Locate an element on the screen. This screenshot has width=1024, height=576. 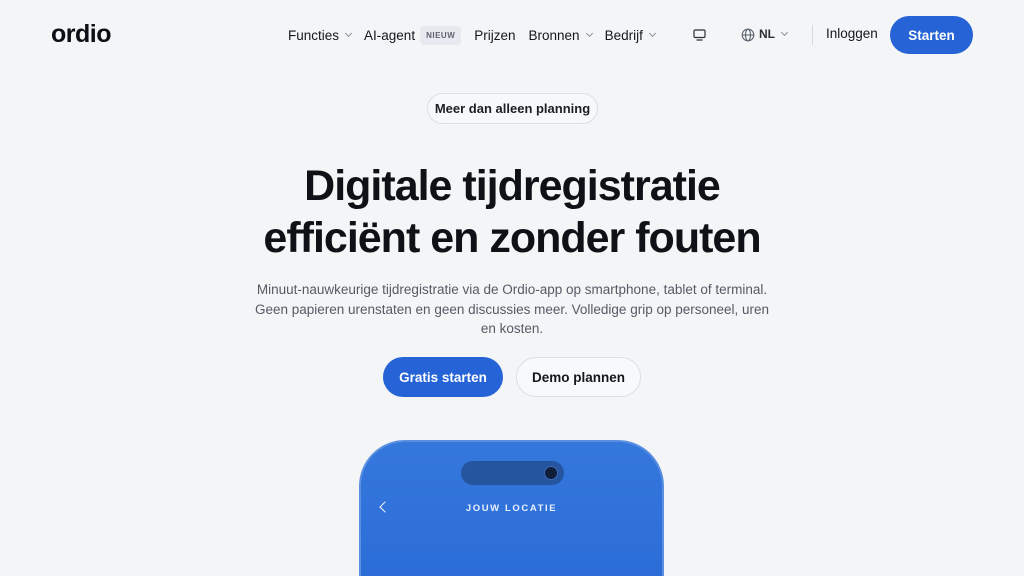
phone-mockup: JOUW LOCATIE is located at coordinates (511, 508).